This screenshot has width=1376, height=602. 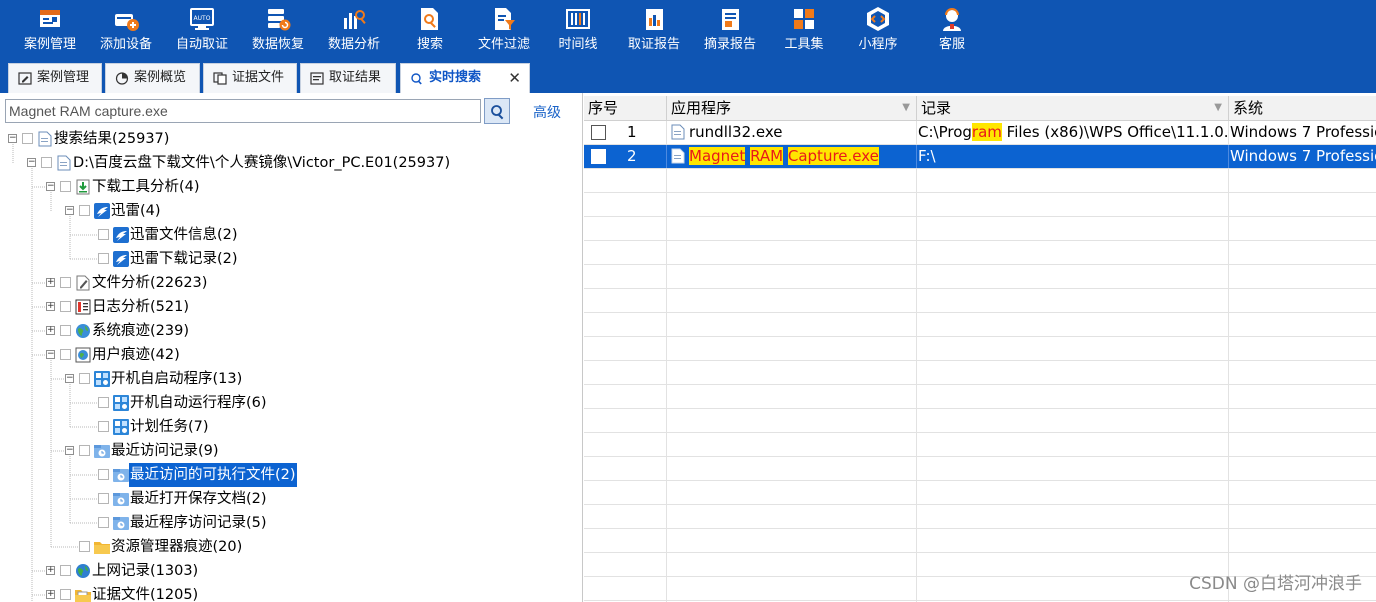 What do you see at coordinates (980, 397) in the screenshot?
I see `empty-row` at bounding box center [980, 397].